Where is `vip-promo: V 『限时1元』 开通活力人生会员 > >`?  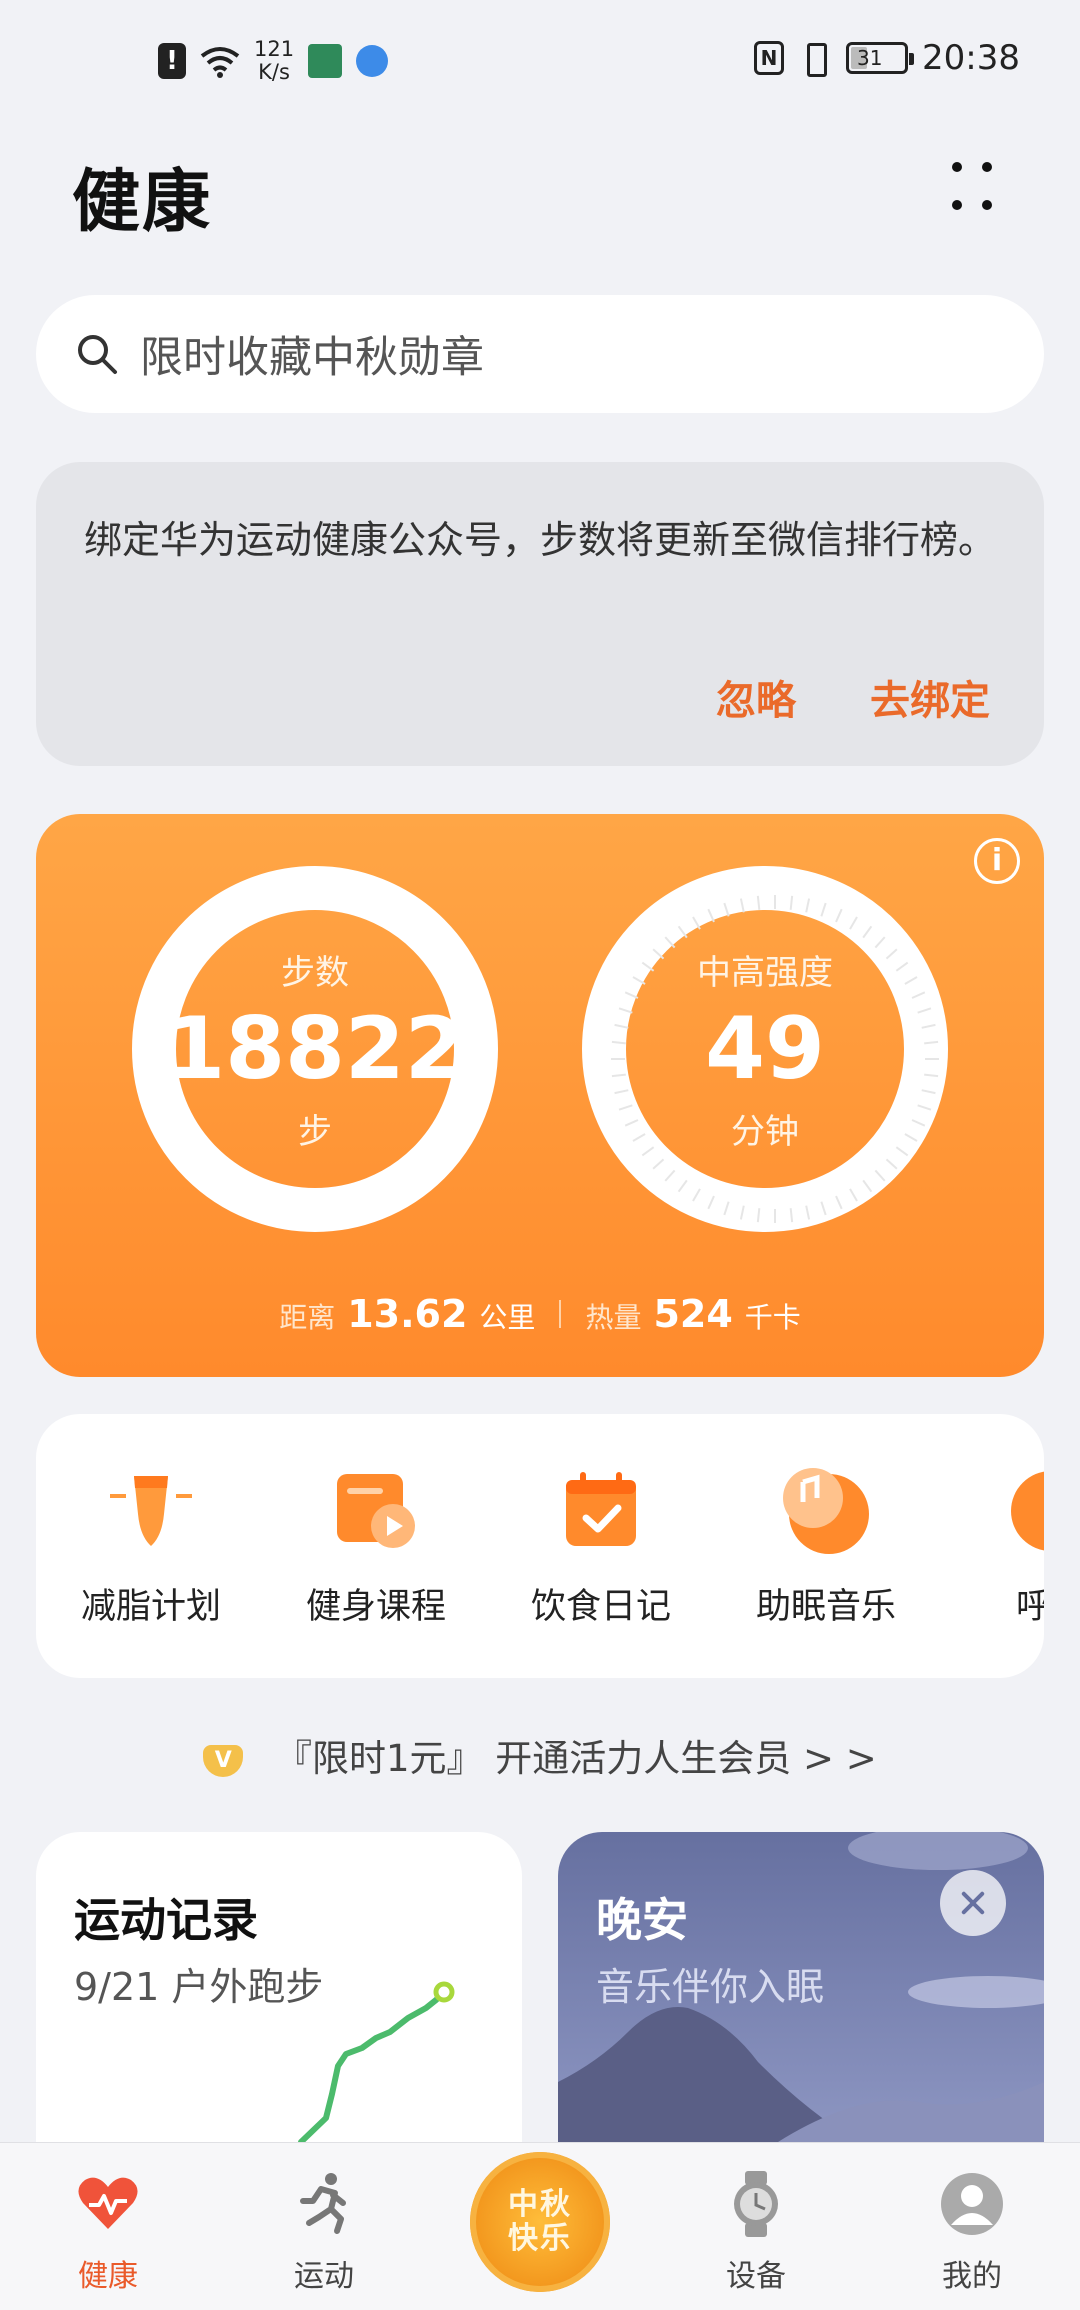 vip-promo: V 『限时1元』 开通活力人生会员 > > is located at coordinates (540, 1755).